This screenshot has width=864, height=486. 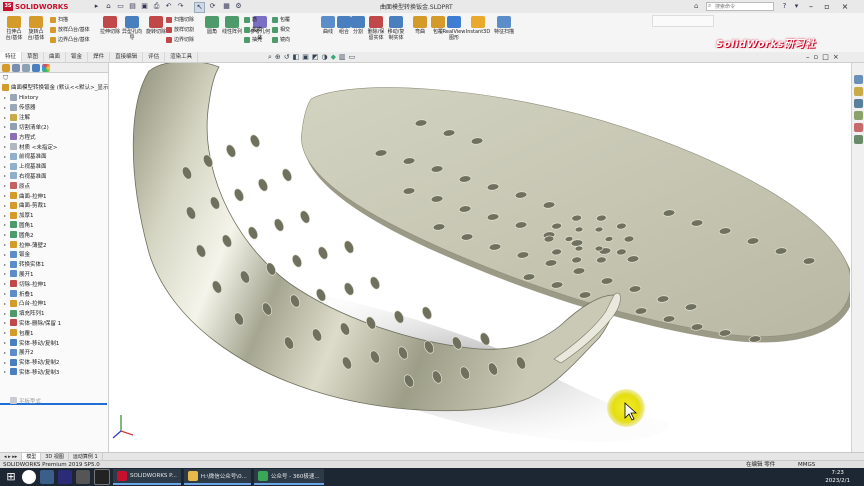 I want to click on tree-item: ▸ 前视基准面, so click(x=25, y=156).